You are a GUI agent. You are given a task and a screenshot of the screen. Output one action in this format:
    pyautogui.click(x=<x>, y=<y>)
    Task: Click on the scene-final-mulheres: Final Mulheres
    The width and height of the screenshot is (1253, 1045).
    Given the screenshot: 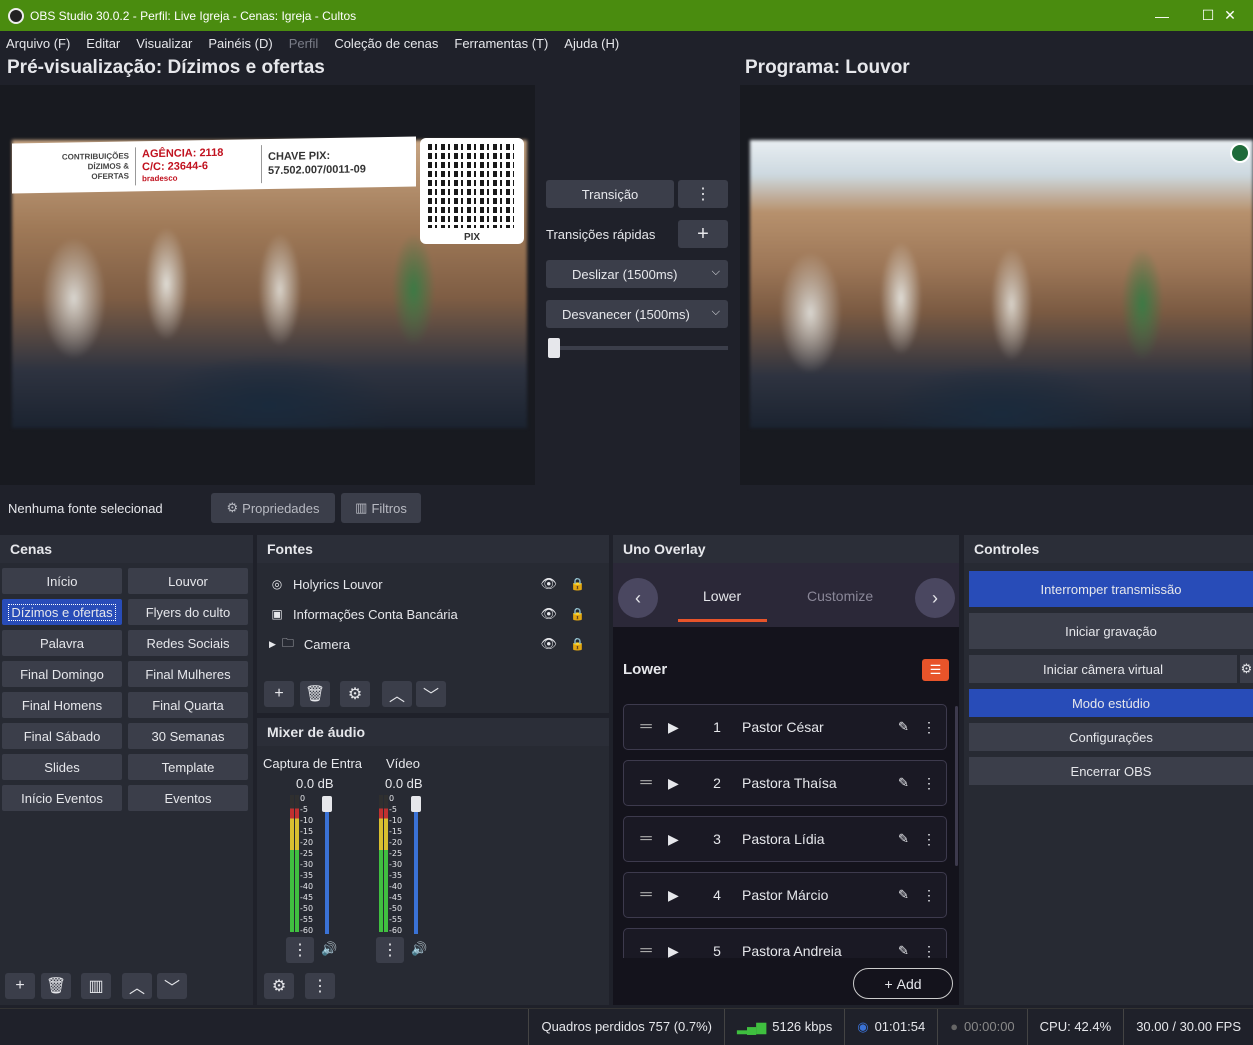 What is the action you would take?
    pyautogui.click(x=188, y=674)
    